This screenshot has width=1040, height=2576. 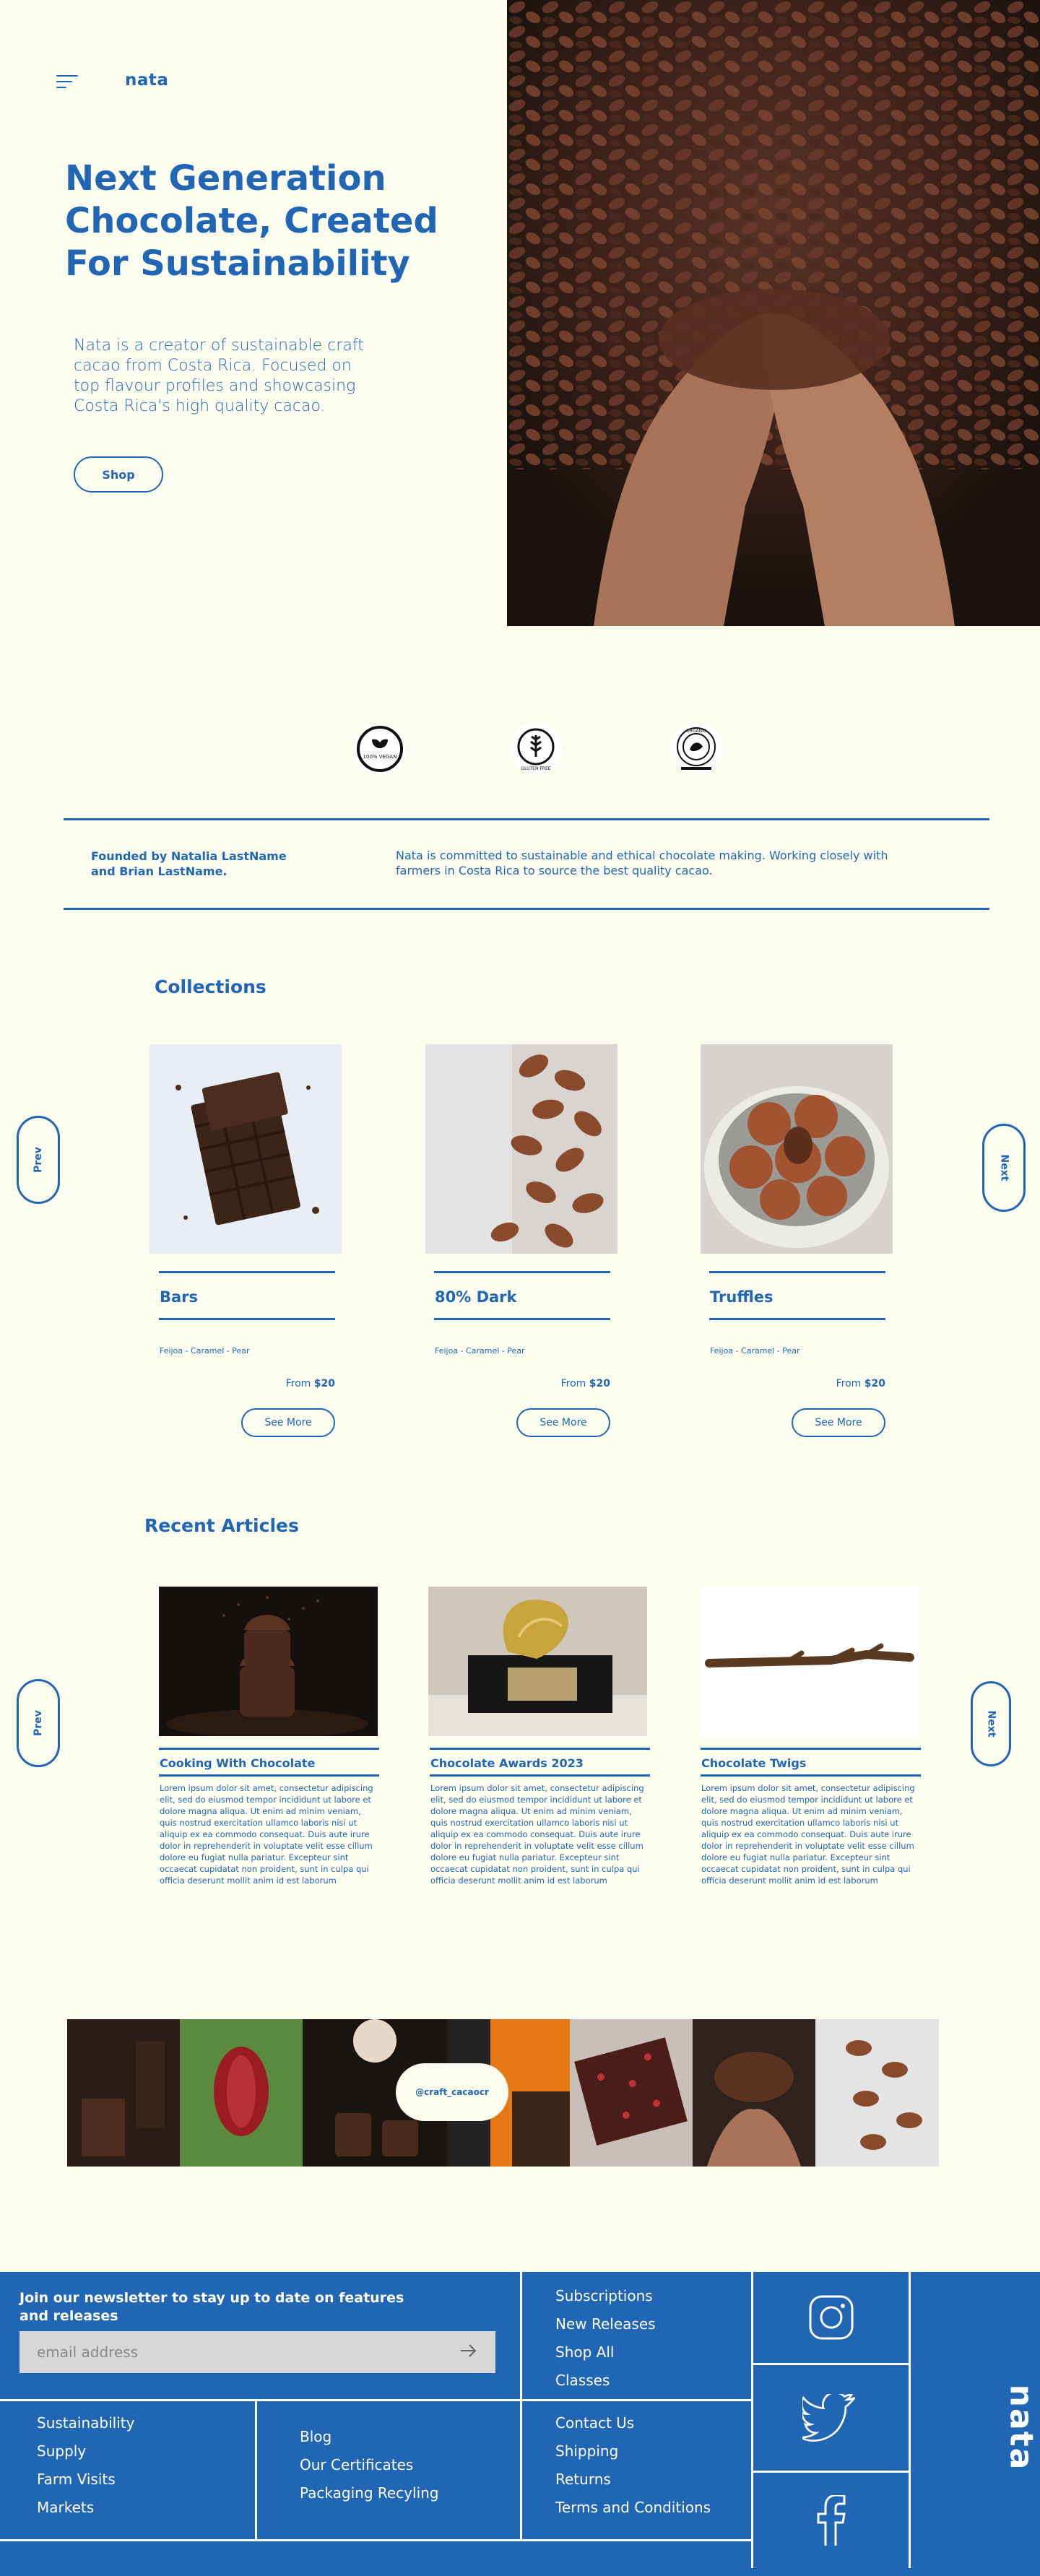 What do you see at coordinates (452, 2092) in the screenshot?
I see `instagram-handle: @craft_cacaocr` at bounding box center [452, 2092].